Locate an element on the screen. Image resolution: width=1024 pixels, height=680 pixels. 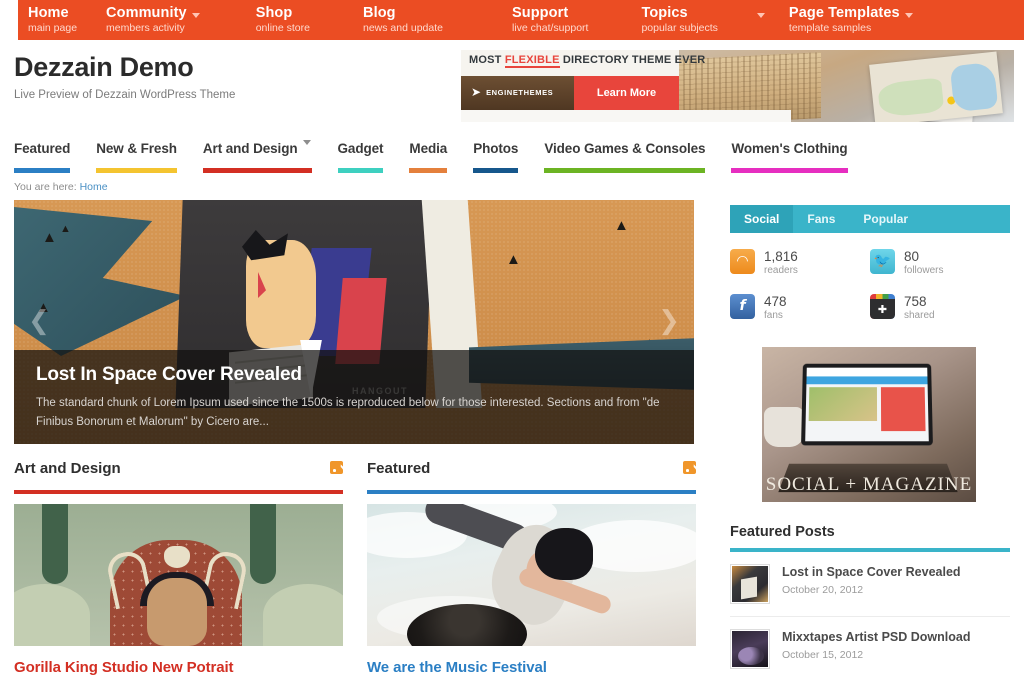
tab-popular: Popular is located at coordinates (885, 219).